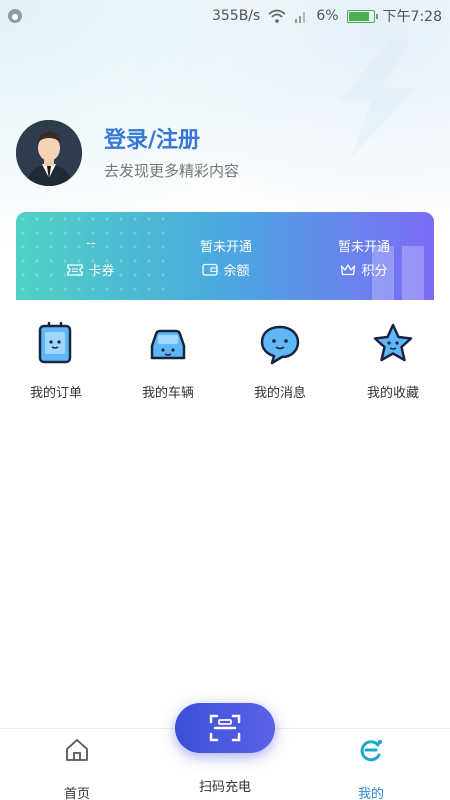  Describe the element at coordinates (15, 16) in the screenshot. I see `notification-icon: ●` at that location.